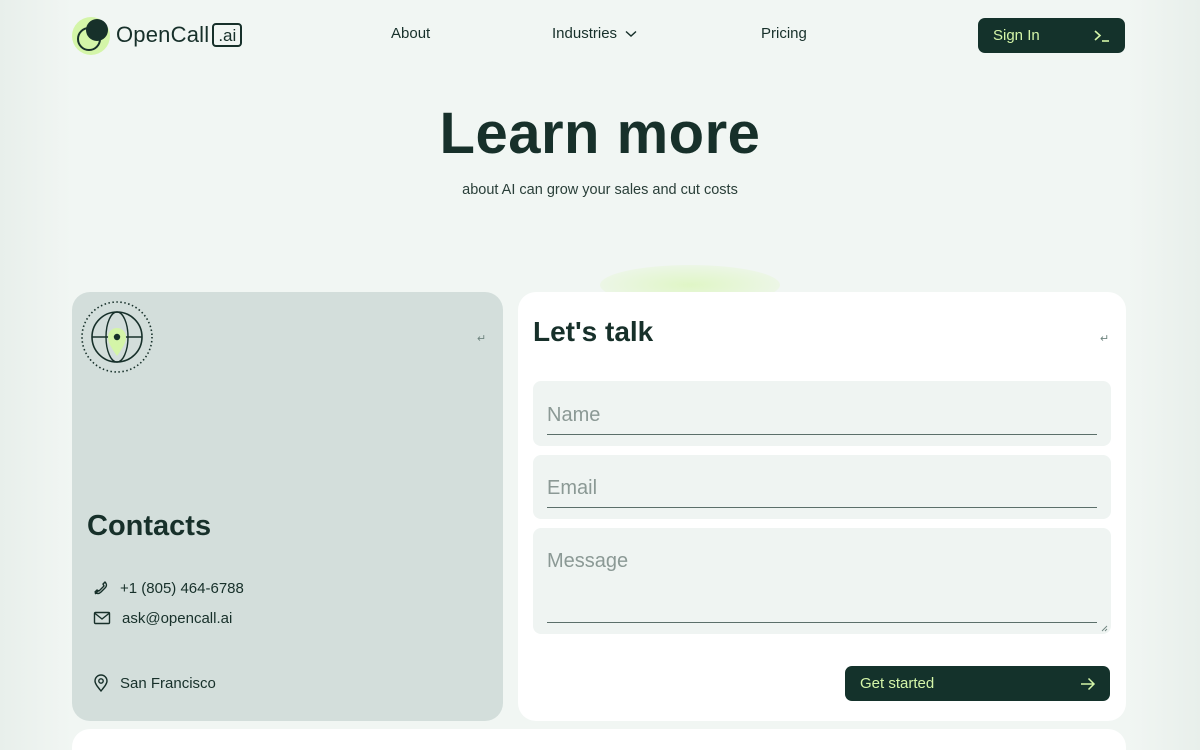  What do you see at coordinates (822, 492) in the screenshot?
I see `email-input` at bounding box center [822, 492].